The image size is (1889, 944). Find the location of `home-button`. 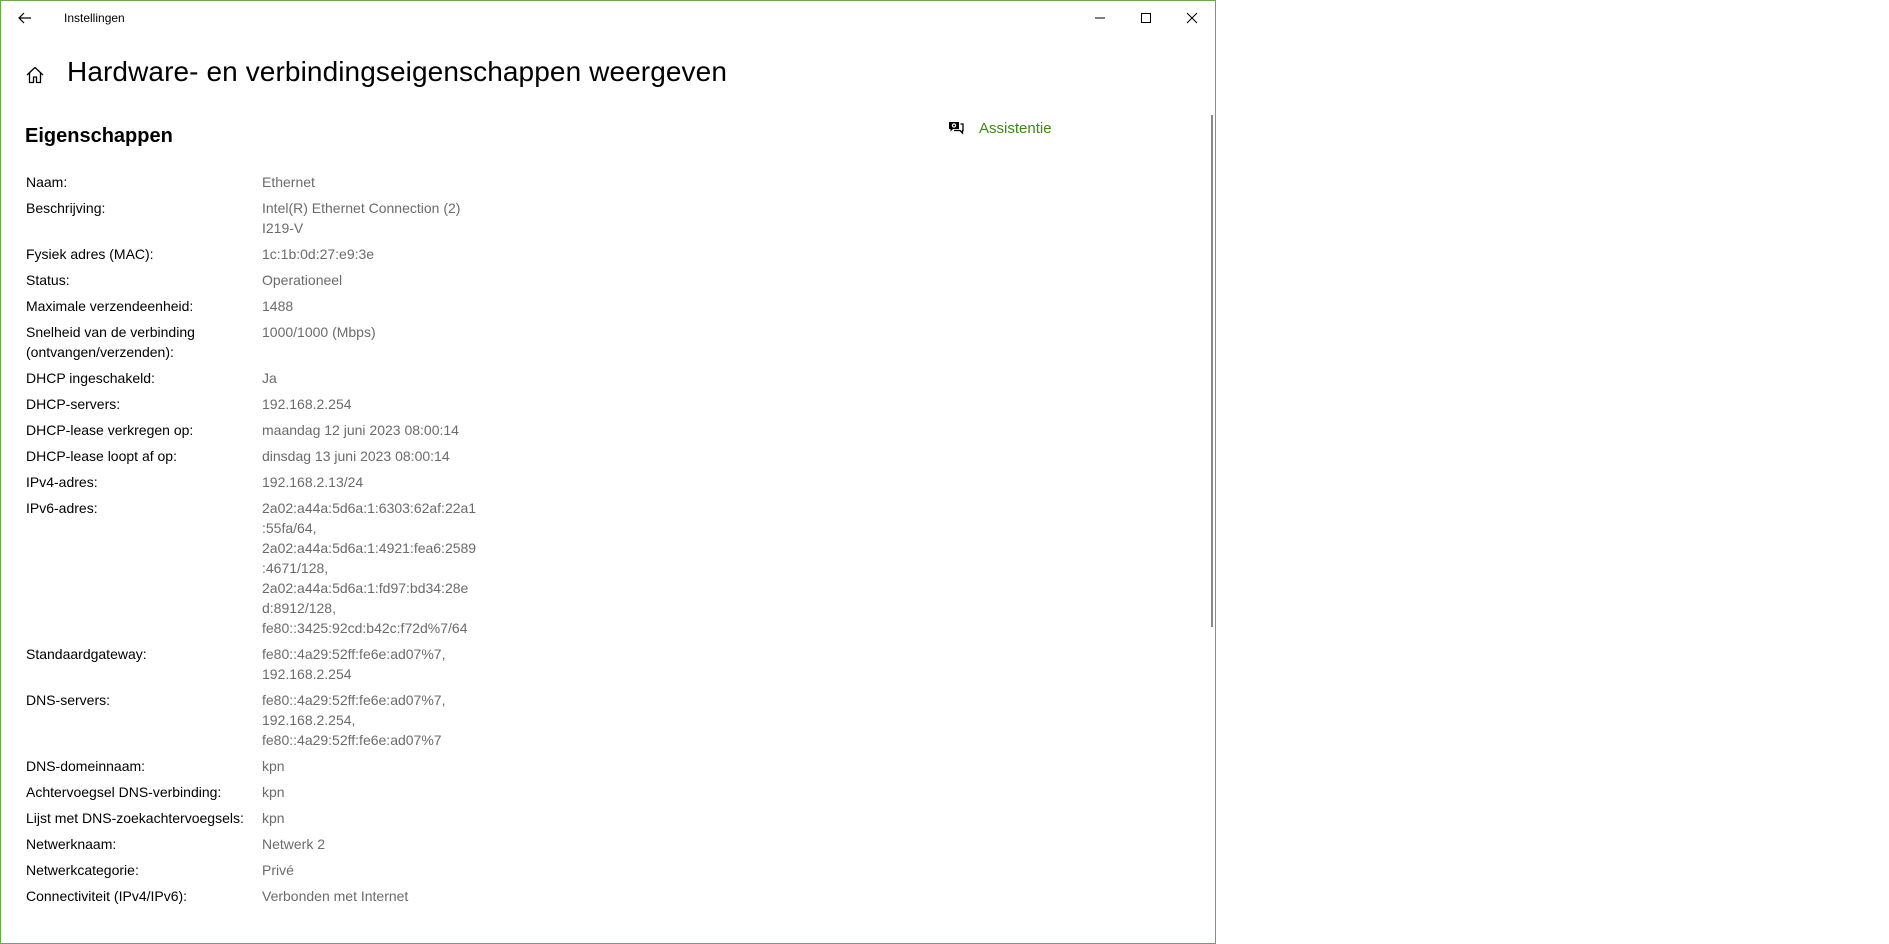

home-button is located at coordinates (35, 75).